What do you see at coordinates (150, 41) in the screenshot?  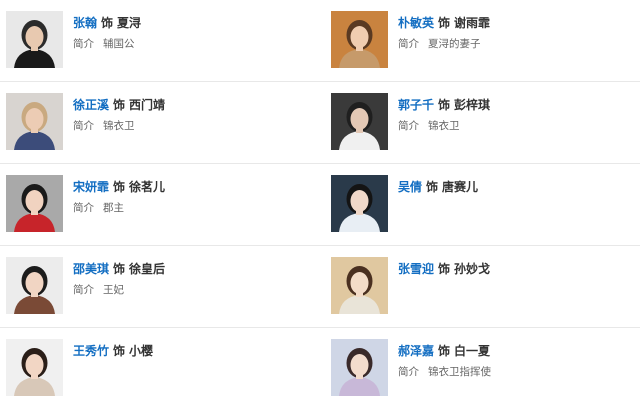 I see `cast-item: 张翰饰夏浔 简介 辅国公` at bounding box center [150, 41].